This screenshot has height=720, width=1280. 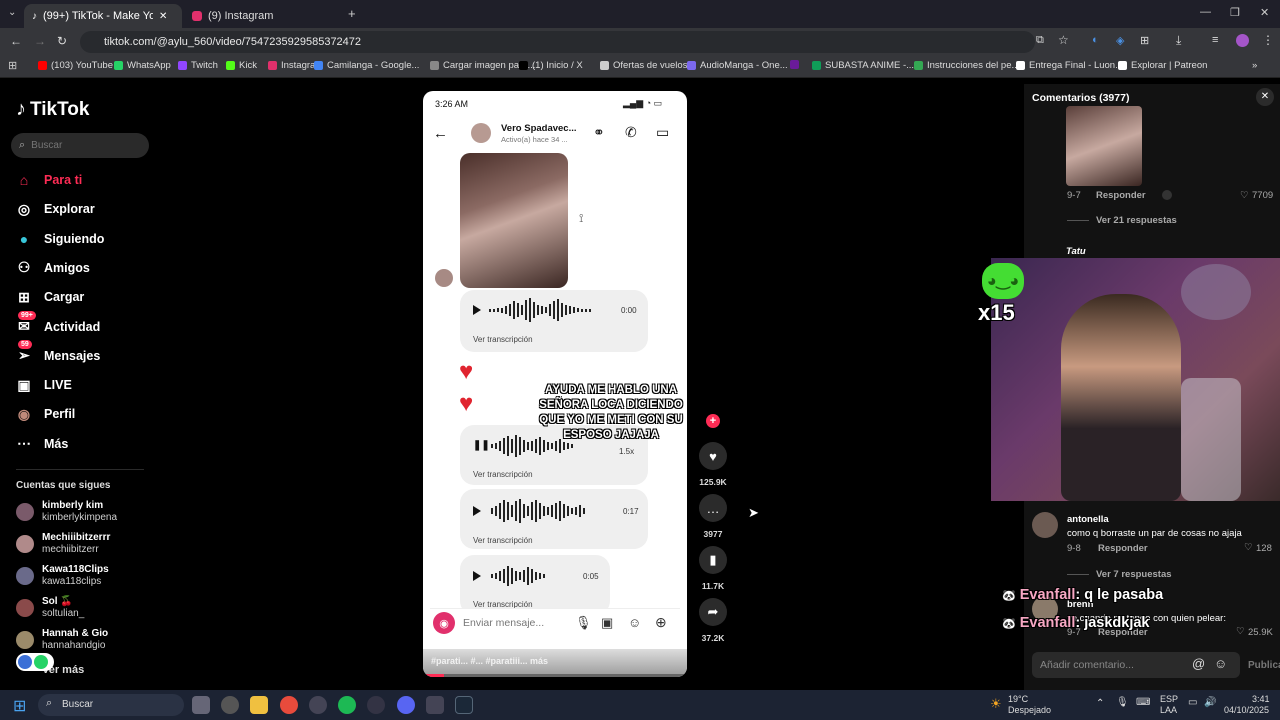 I want to click on tiktok-logo: ♪ TikTok, so click(x=52, y=109).